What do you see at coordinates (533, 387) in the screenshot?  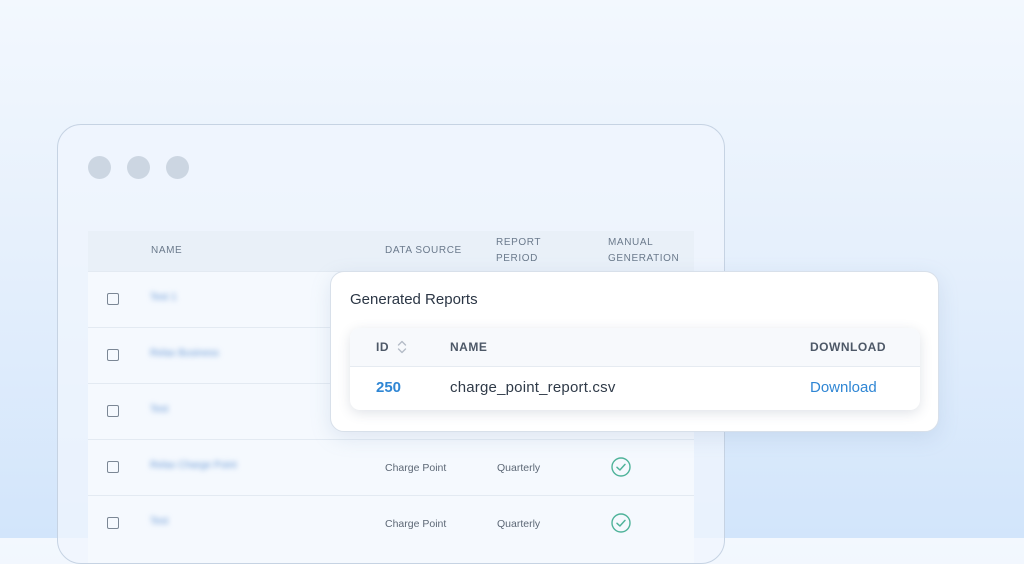 I see `report-file-name: charge_point_report.csv` at bounding box center [533, 387].